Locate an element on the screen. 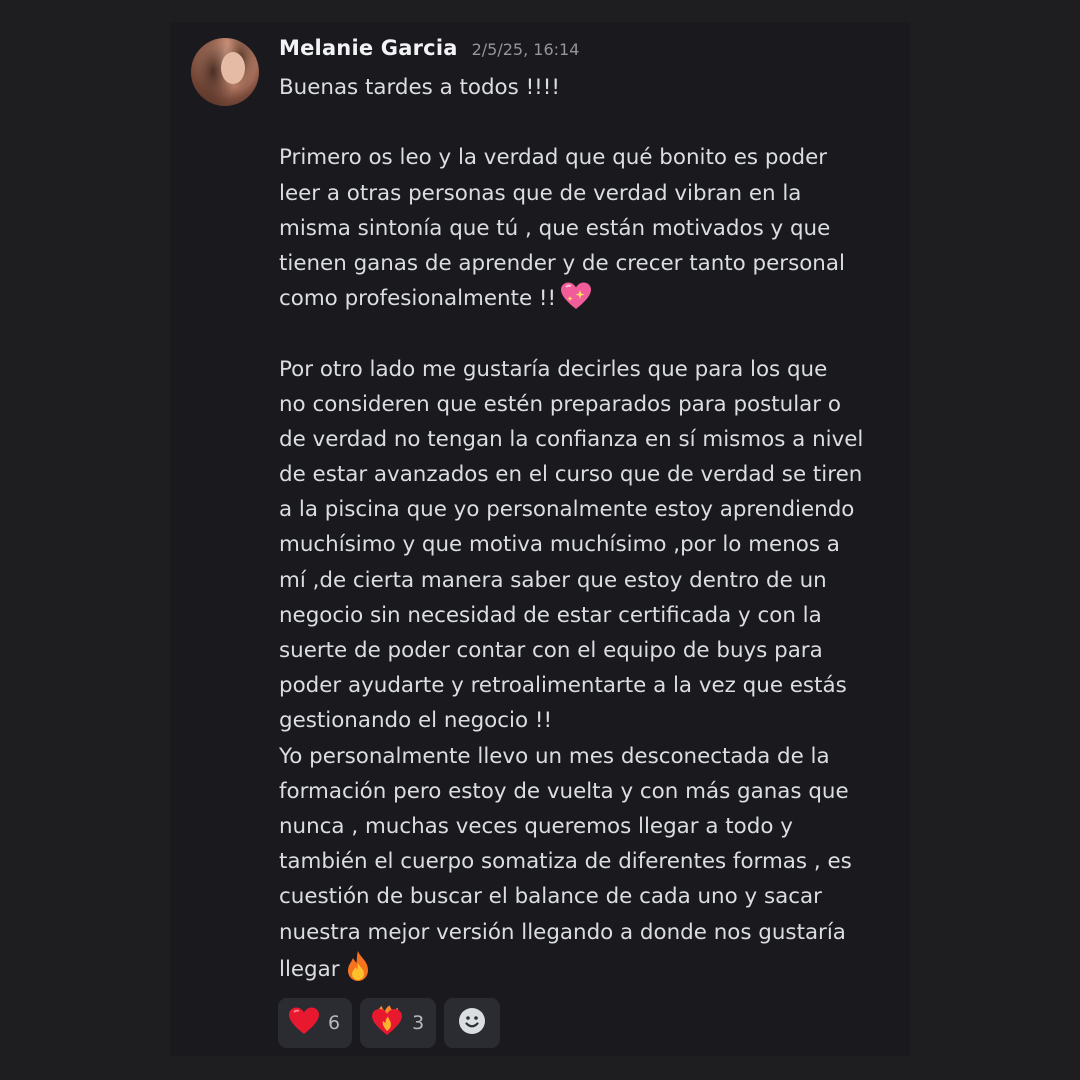  smiley-add-reaction-icon is located at coordinates (472, 1023).